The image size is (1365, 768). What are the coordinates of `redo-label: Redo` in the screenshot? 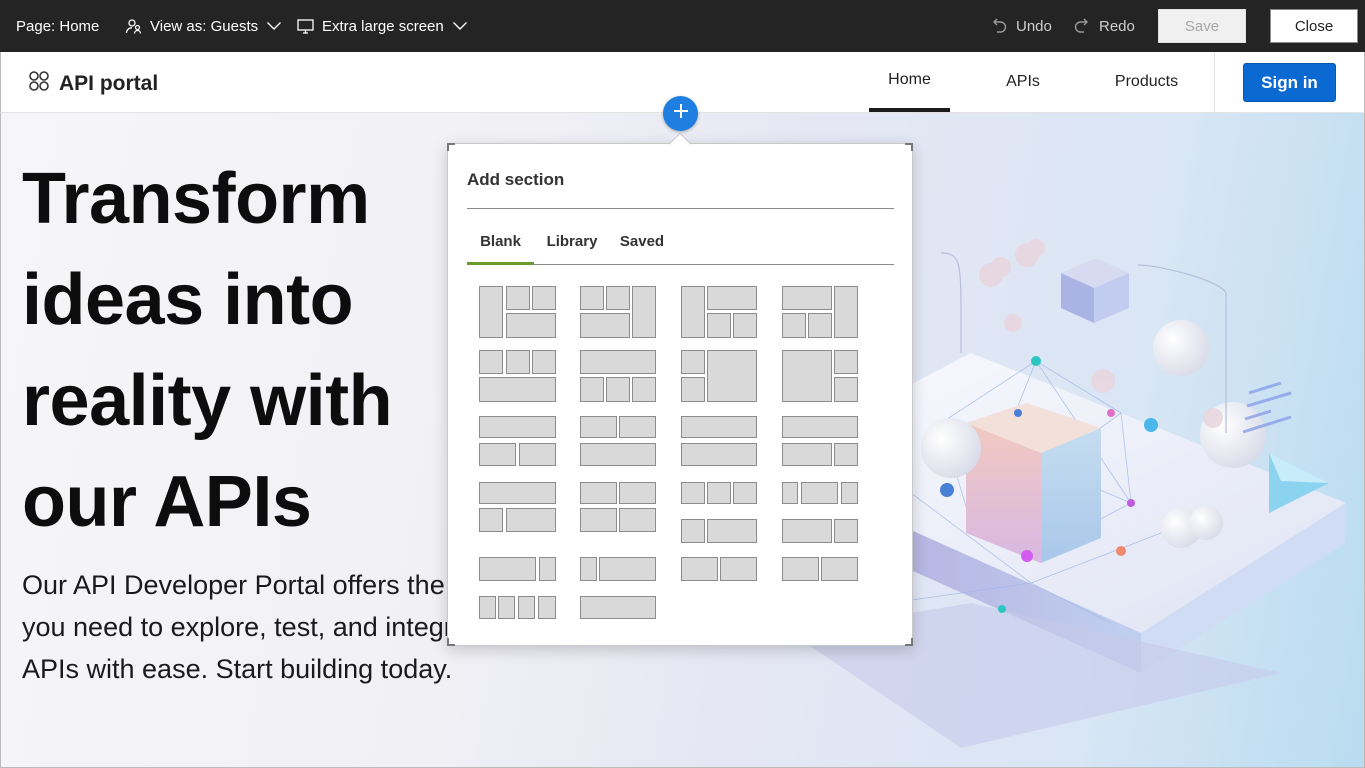 It's located at (1117, 26).